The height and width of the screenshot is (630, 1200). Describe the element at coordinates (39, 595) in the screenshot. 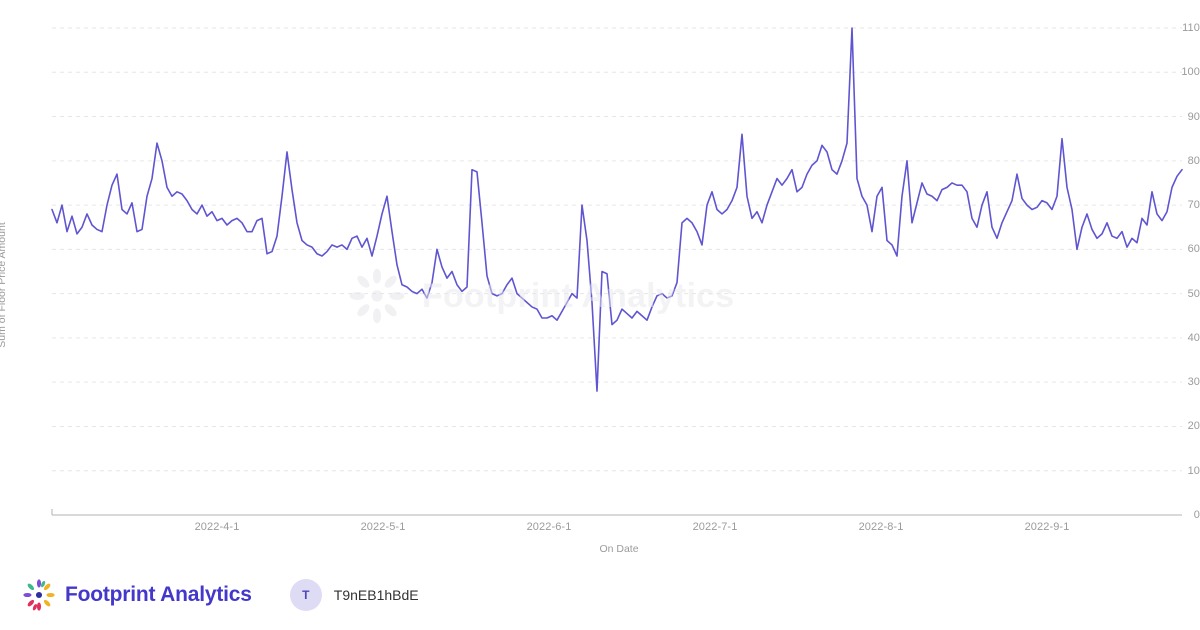

I see `footprint-logo-icon` at that location.